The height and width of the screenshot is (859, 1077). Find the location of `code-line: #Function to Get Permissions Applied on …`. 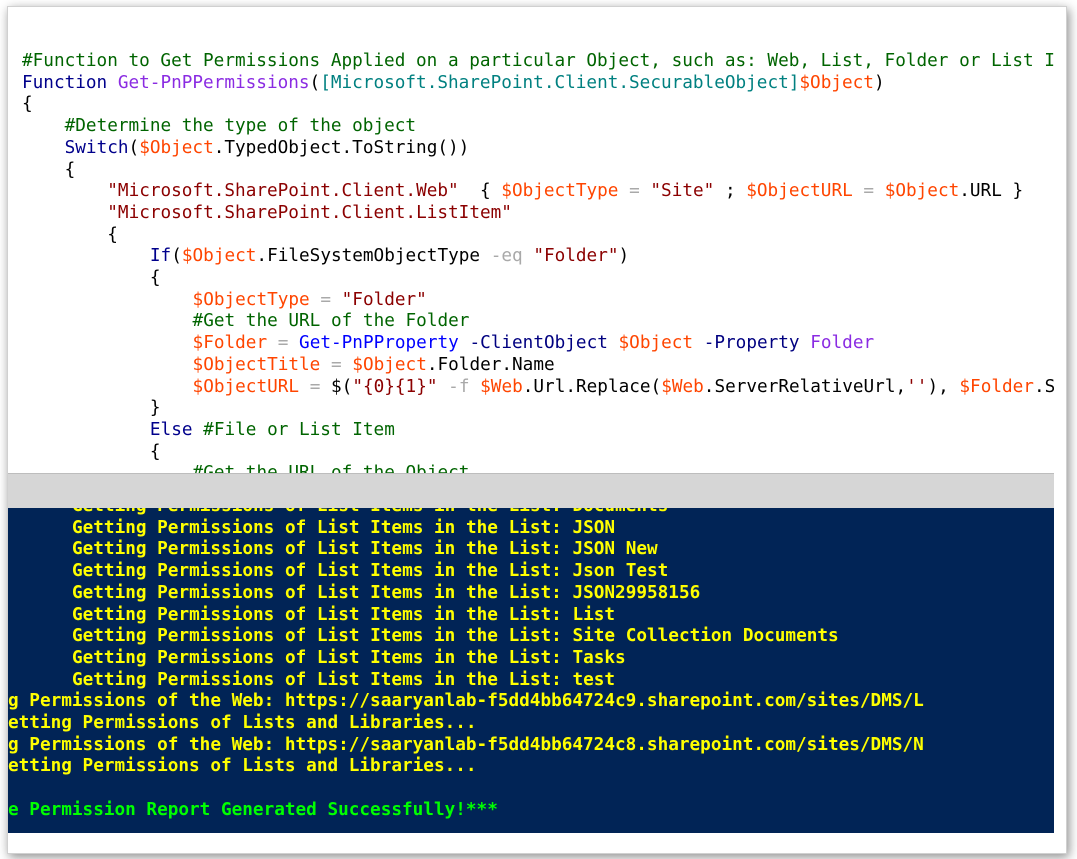

code-line: #Function to Get Permissions Applied on … is located at coordinates (538, 62).